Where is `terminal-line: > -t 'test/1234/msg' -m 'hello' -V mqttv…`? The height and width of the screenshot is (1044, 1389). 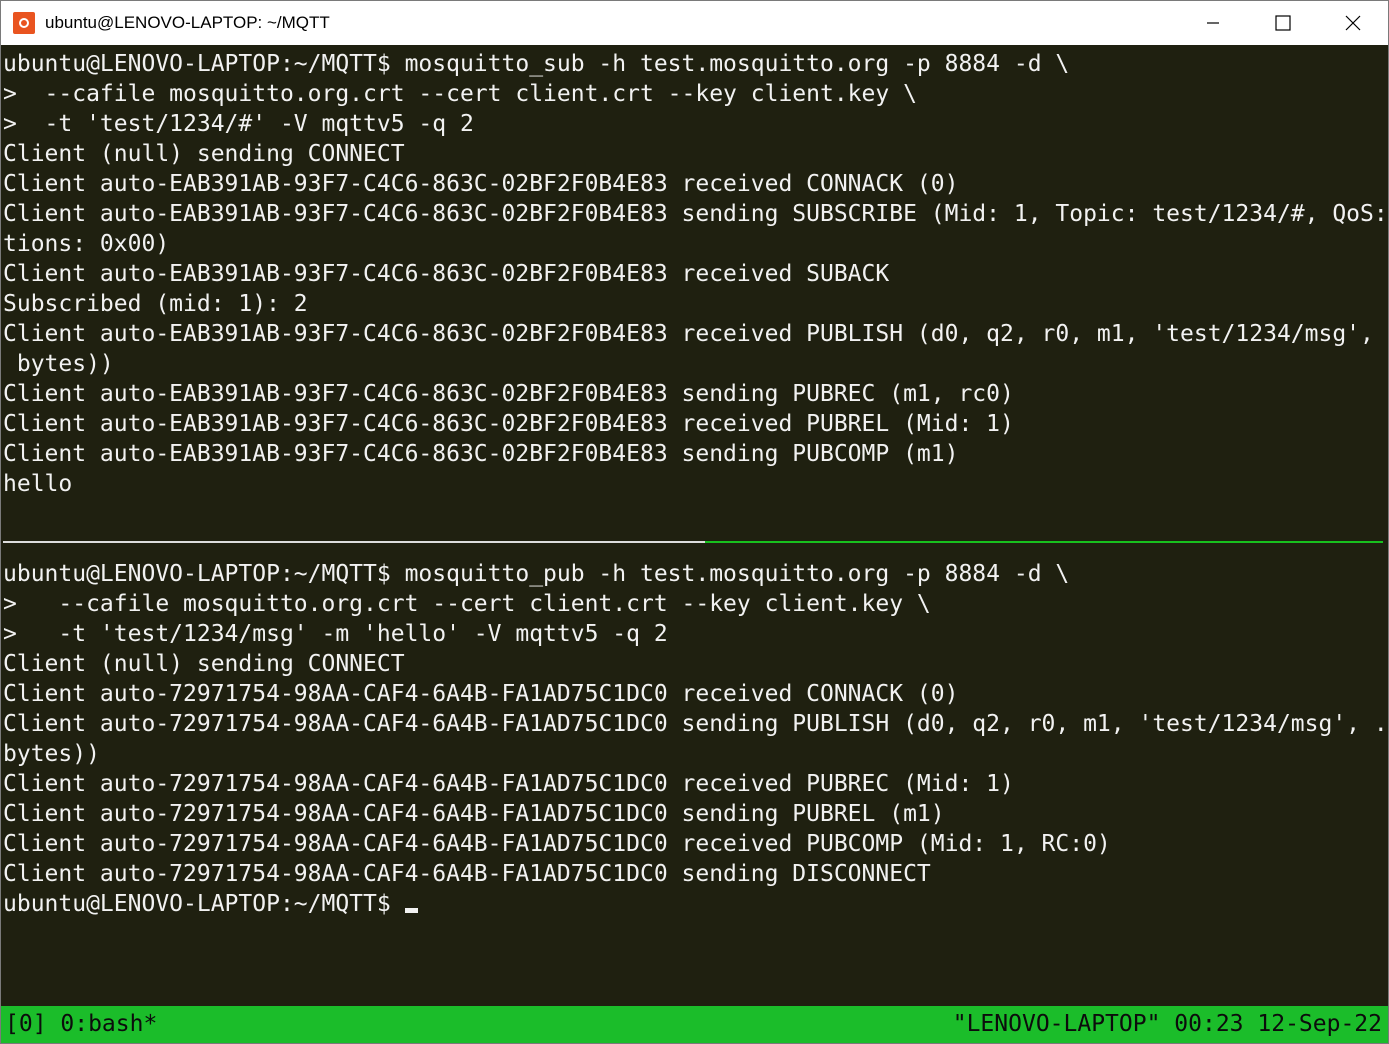 terminal-line: > -t 'test/1234/msg' -m 'hello' -V mqttv… is located at coordinates (335, 634).